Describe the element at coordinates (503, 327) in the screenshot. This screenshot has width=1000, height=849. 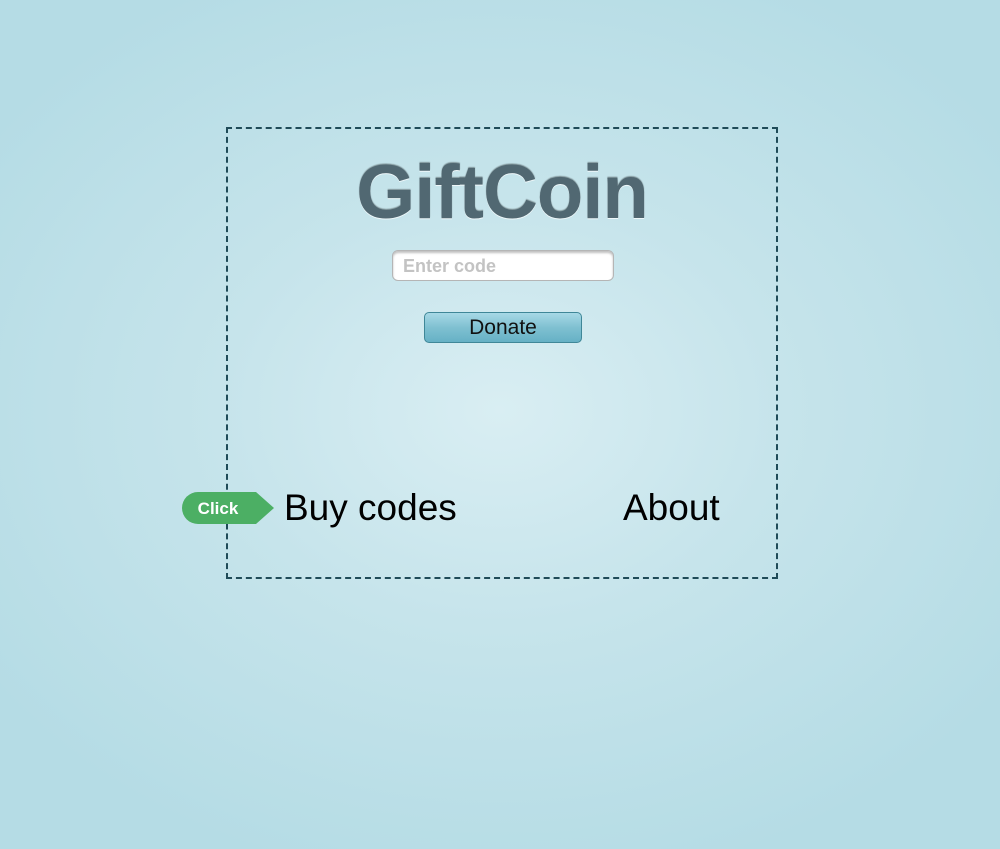
I see `donate-button: Donate` at that location.